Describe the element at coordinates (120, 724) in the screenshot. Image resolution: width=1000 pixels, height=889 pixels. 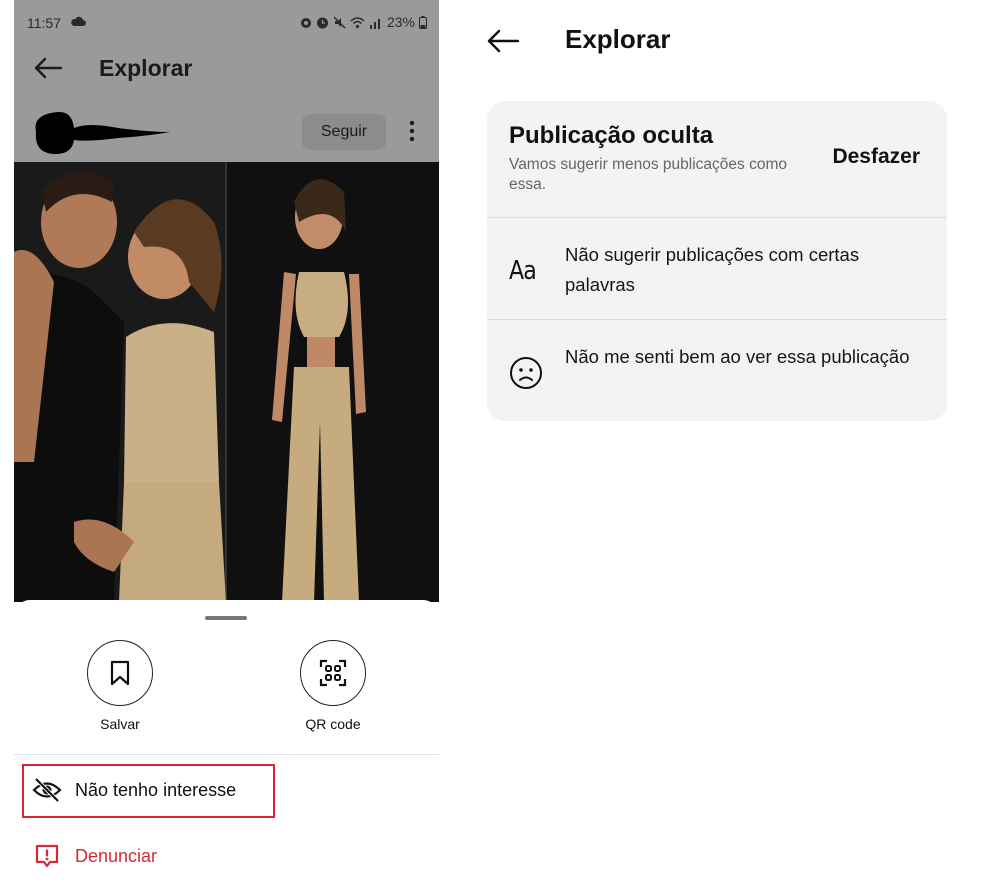
I see `save-label: Salvar` at that location.